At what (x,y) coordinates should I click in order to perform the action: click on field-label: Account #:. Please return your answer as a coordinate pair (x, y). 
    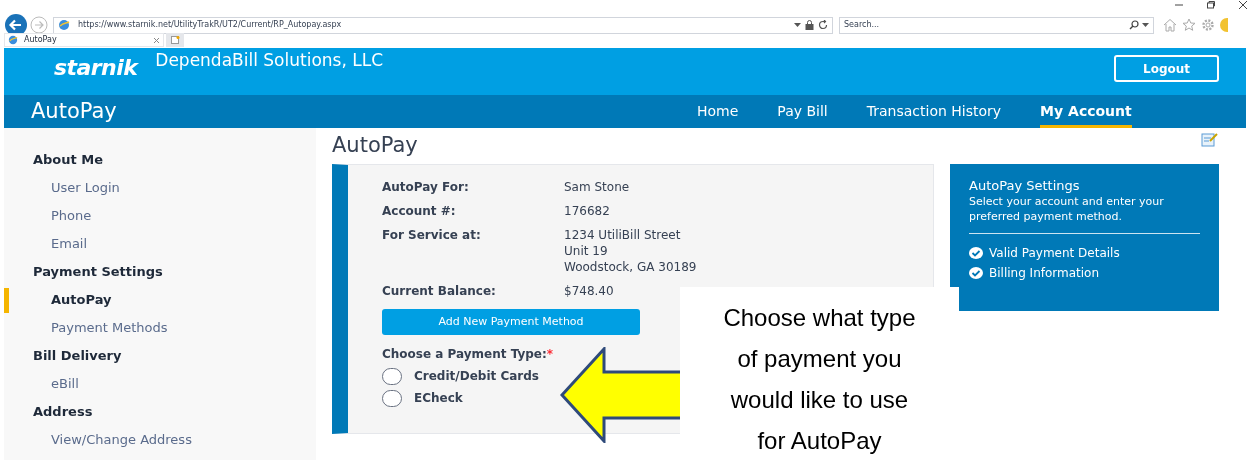
    Looking at the image, I should click on (419, 211).